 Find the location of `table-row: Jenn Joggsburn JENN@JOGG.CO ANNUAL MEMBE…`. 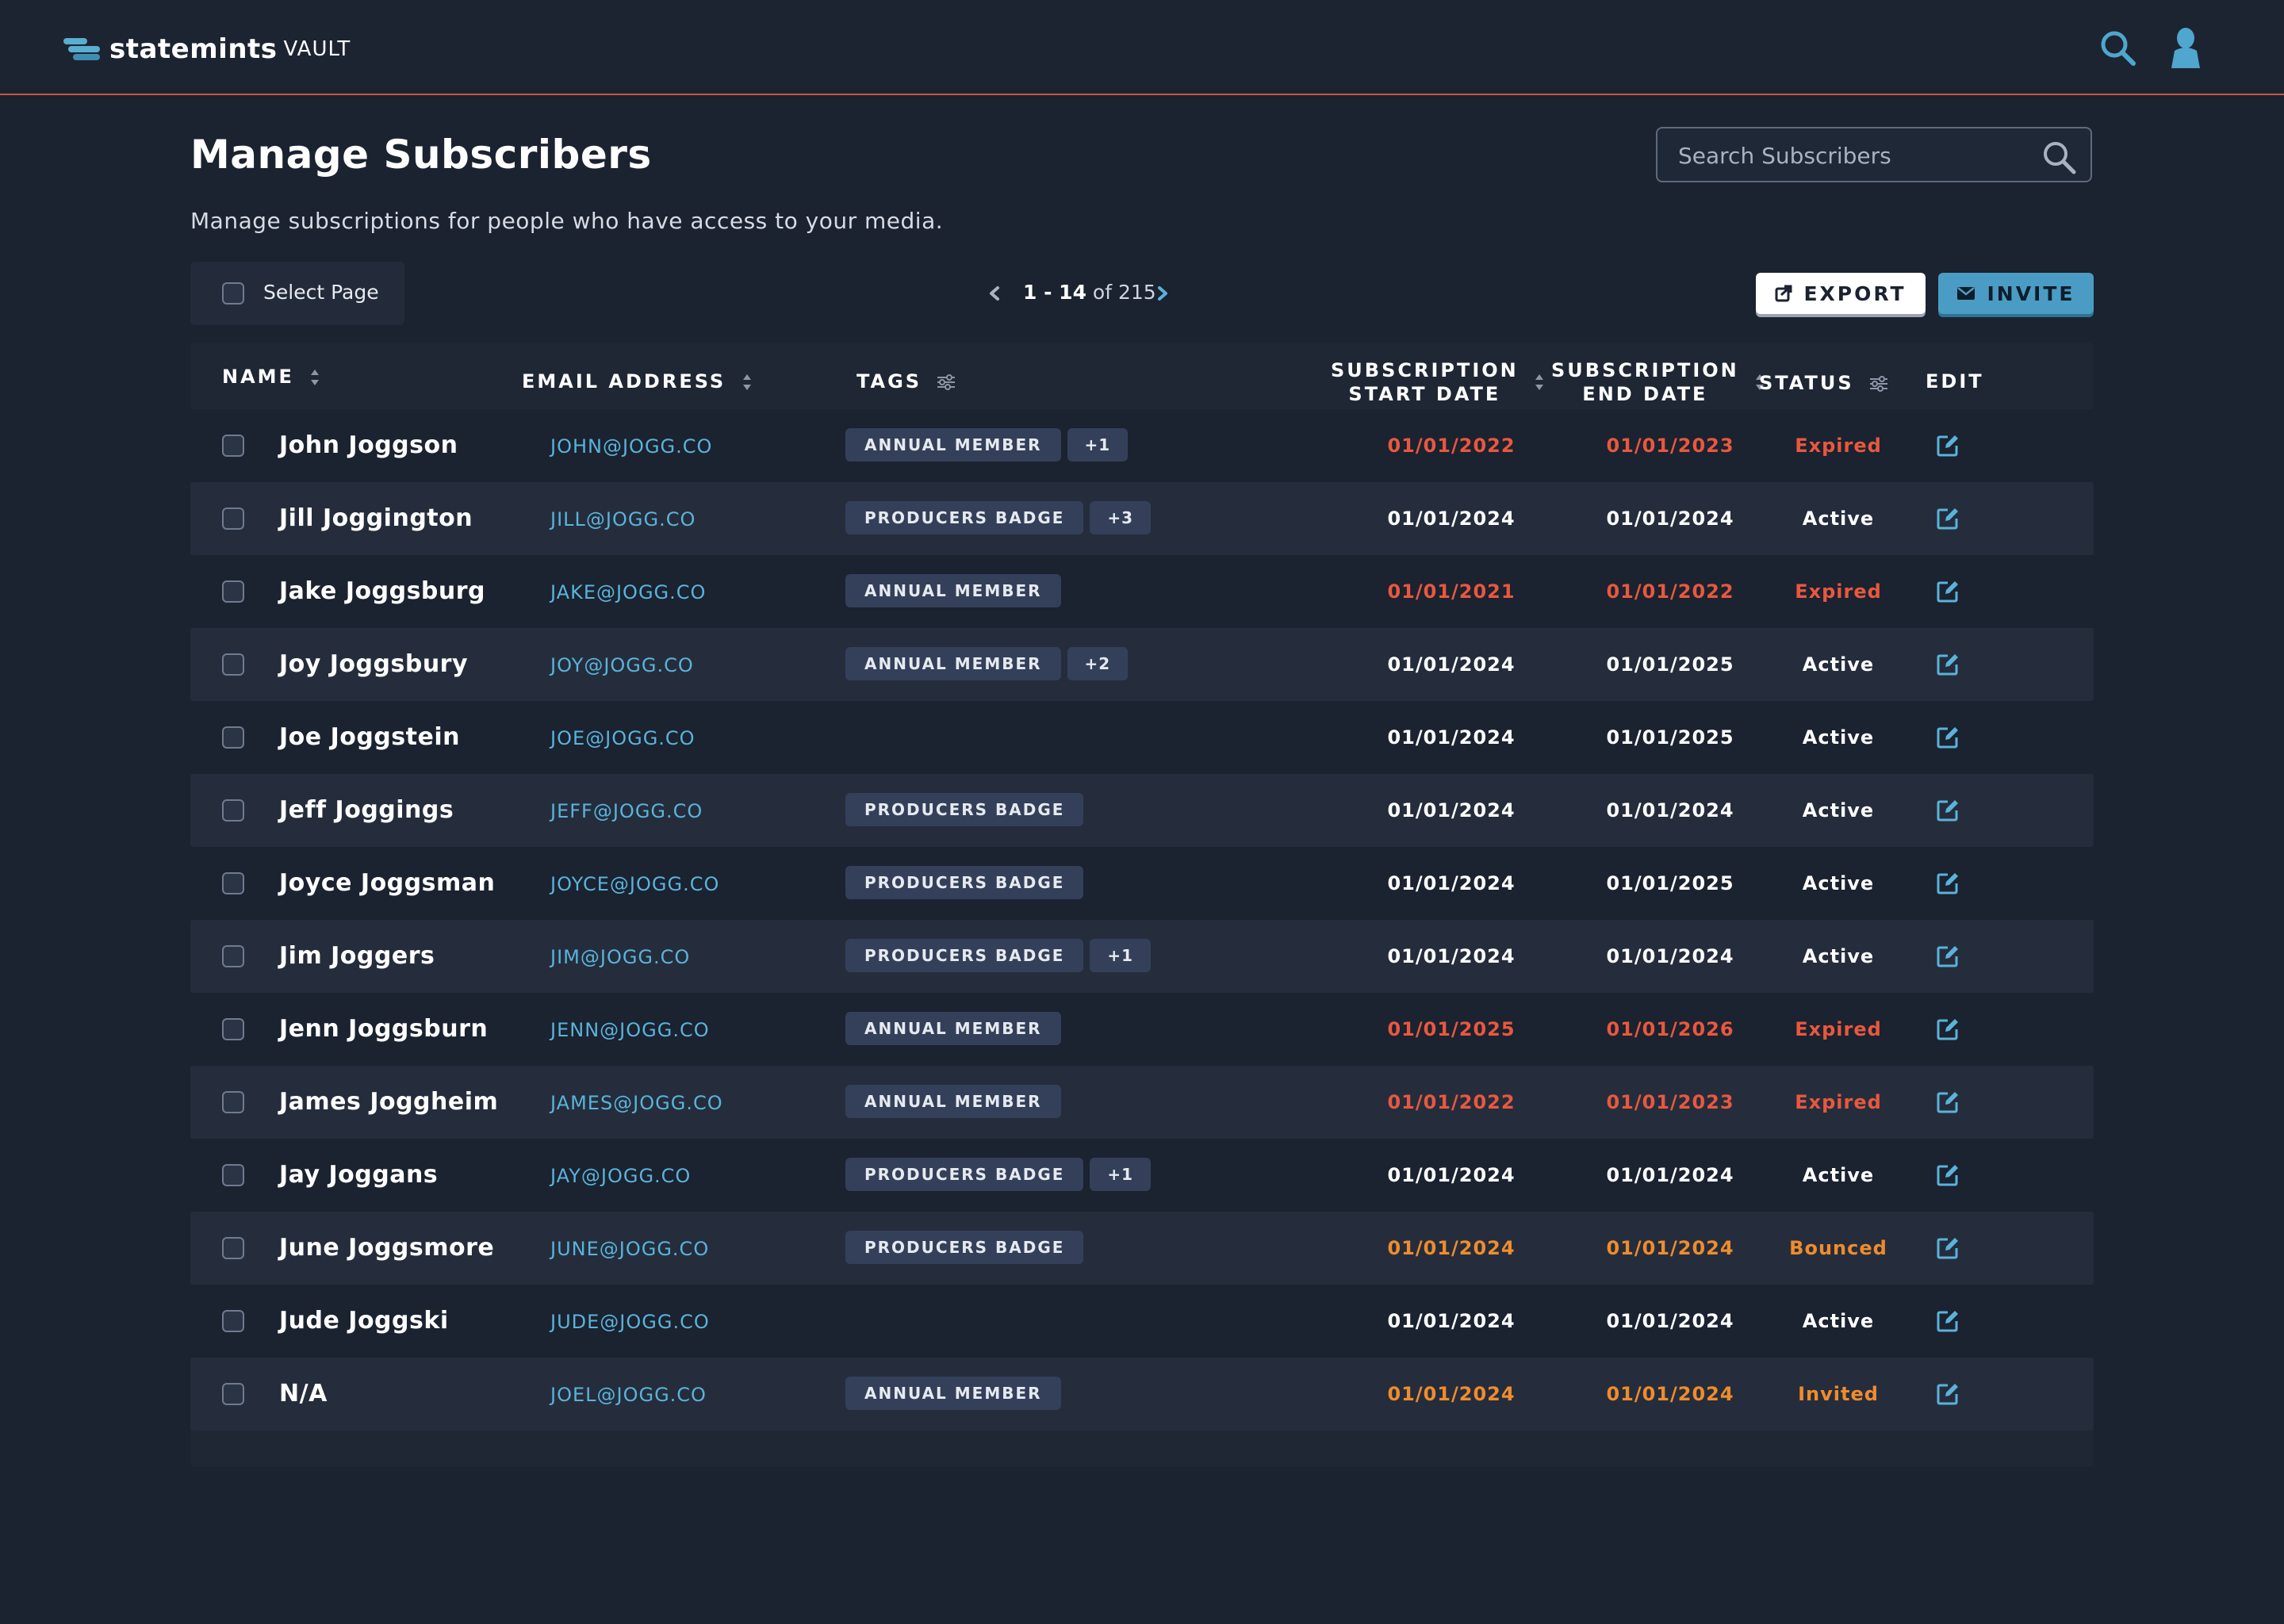

table-row: Jenn Joggsburn JENN@JOGG.CO ANNUAL MEMBE… is located at coordinates (1142, 1029).